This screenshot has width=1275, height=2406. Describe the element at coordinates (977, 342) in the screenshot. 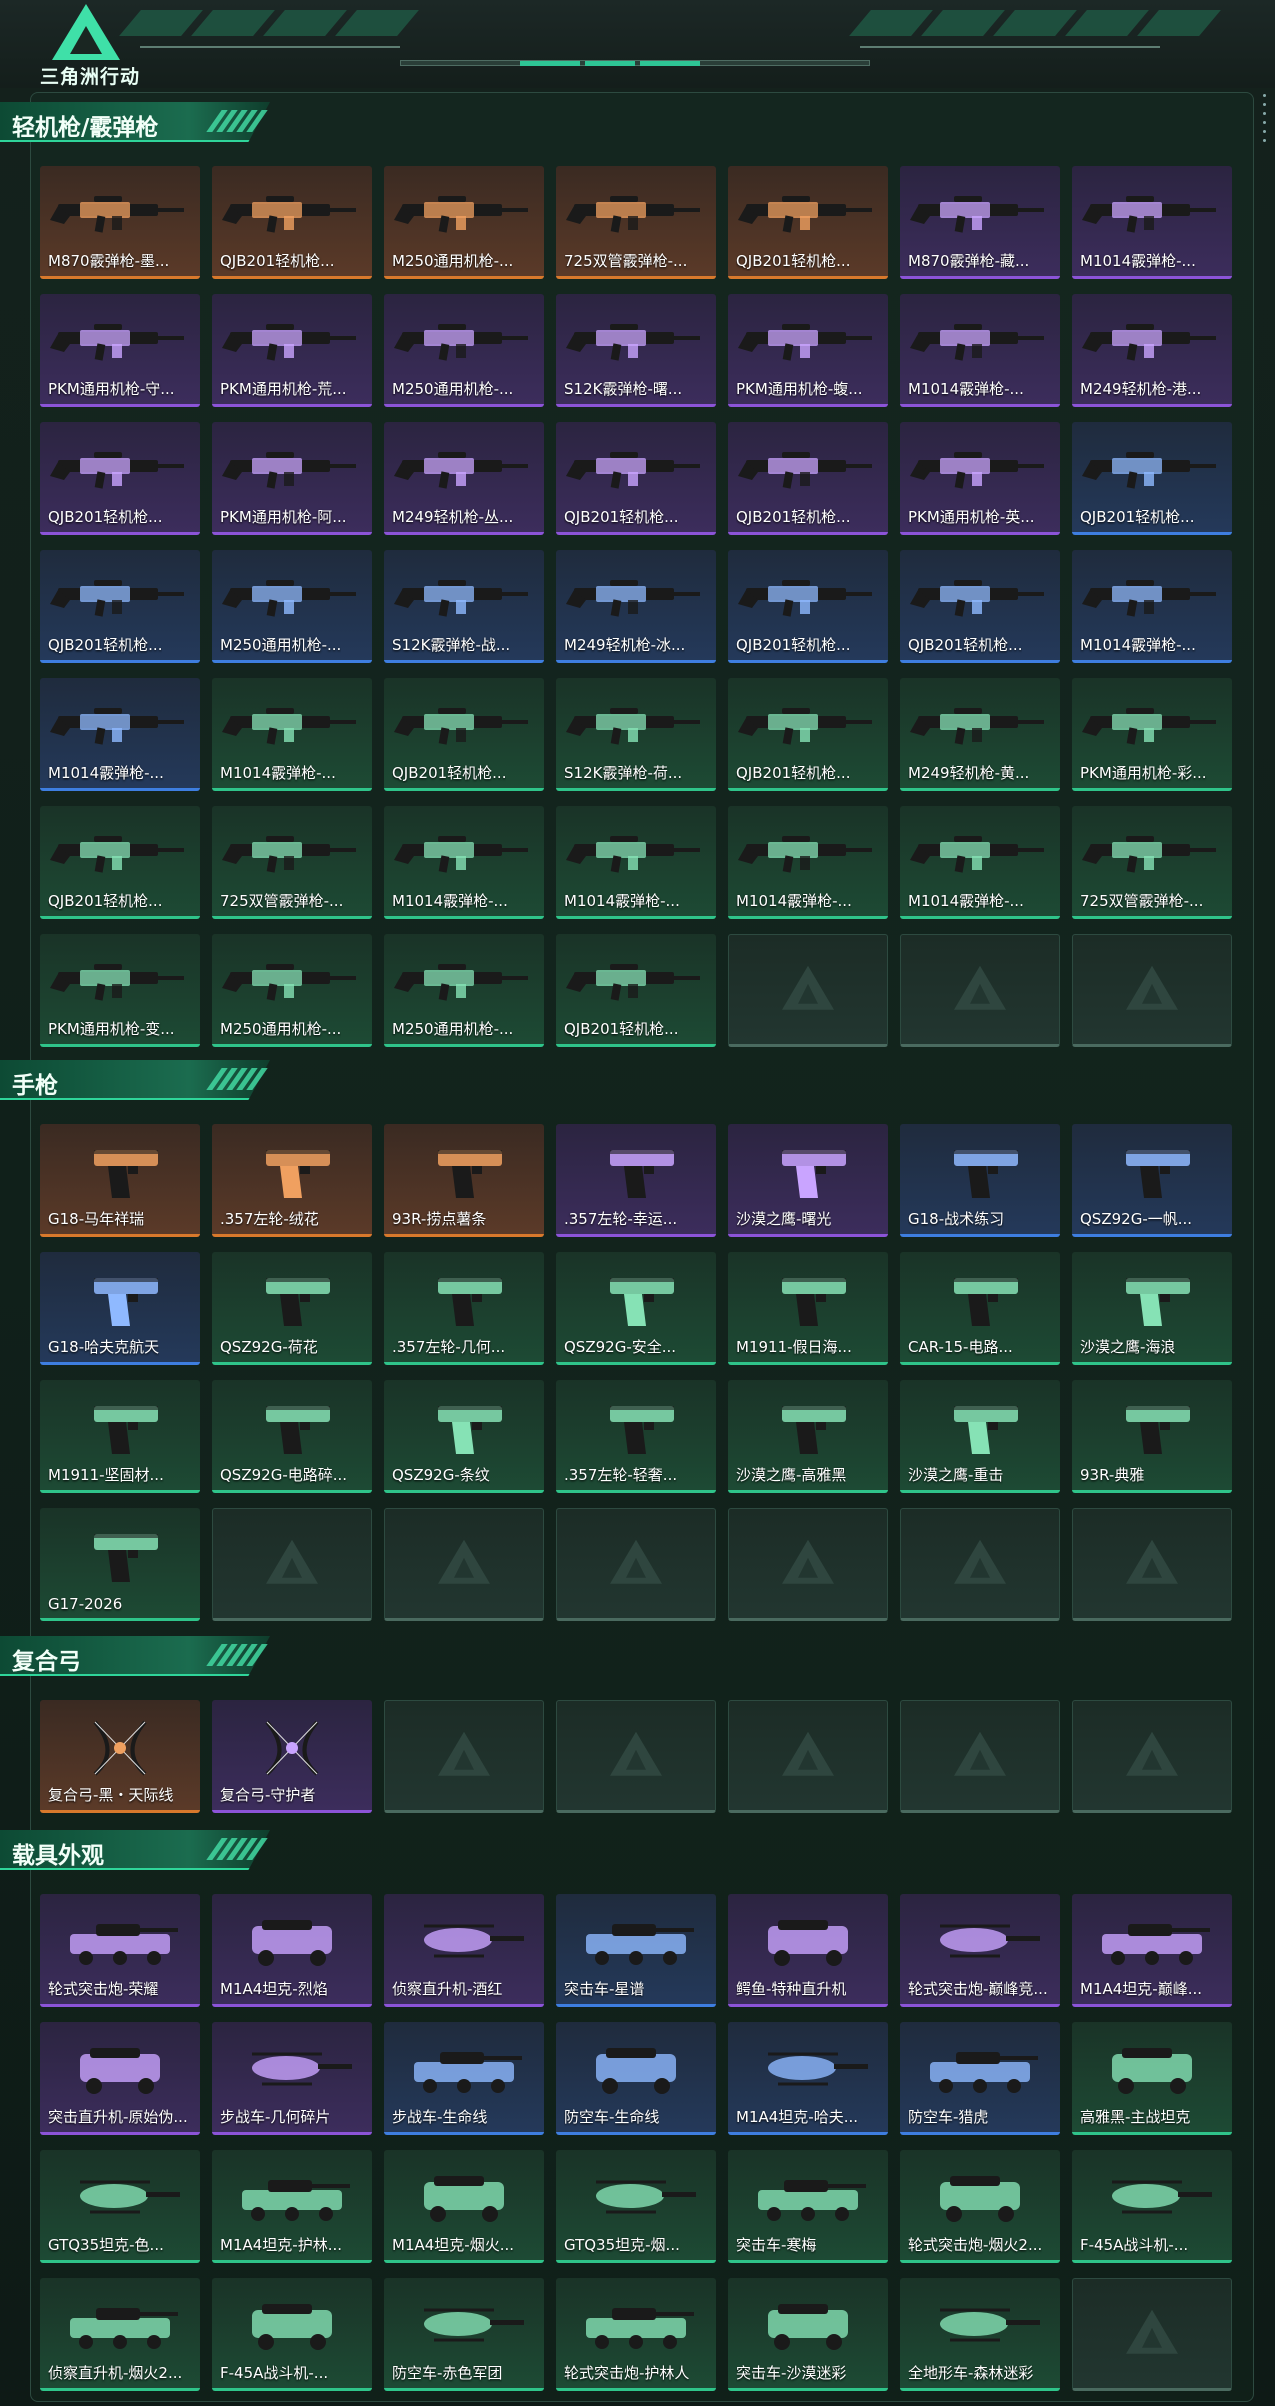

I see `gun-thumbnail-icon` at that location.